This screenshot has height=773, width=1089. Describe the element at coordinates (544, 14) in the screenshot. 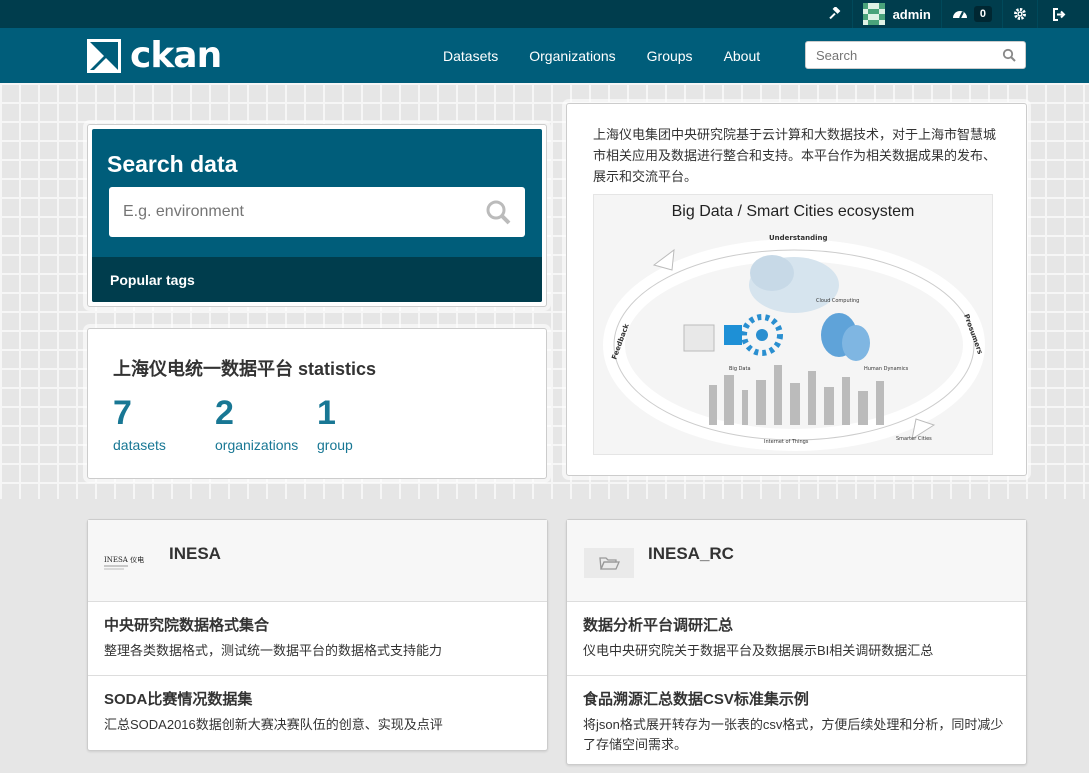

I see `account-bar: admin 0` at that location.